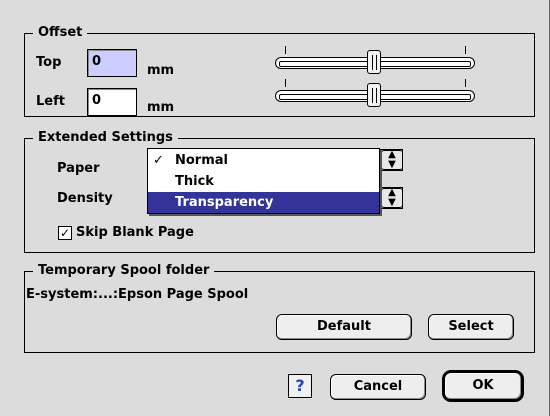 The width and height of the screenshot is (550, 416). Describe the element at coordinates (50, 101) in the screenshot. I see `offset-left-label: Left` at that location.